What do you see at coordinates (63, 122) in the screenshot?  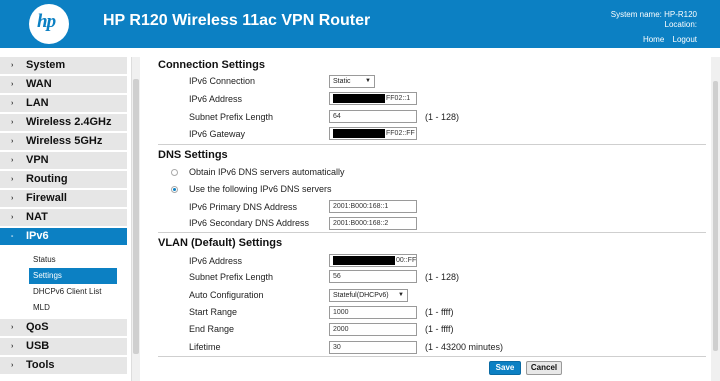 I see `nav-item-wireless-24: › Wireless 2.4GHz` at bounding box center [63, 122].